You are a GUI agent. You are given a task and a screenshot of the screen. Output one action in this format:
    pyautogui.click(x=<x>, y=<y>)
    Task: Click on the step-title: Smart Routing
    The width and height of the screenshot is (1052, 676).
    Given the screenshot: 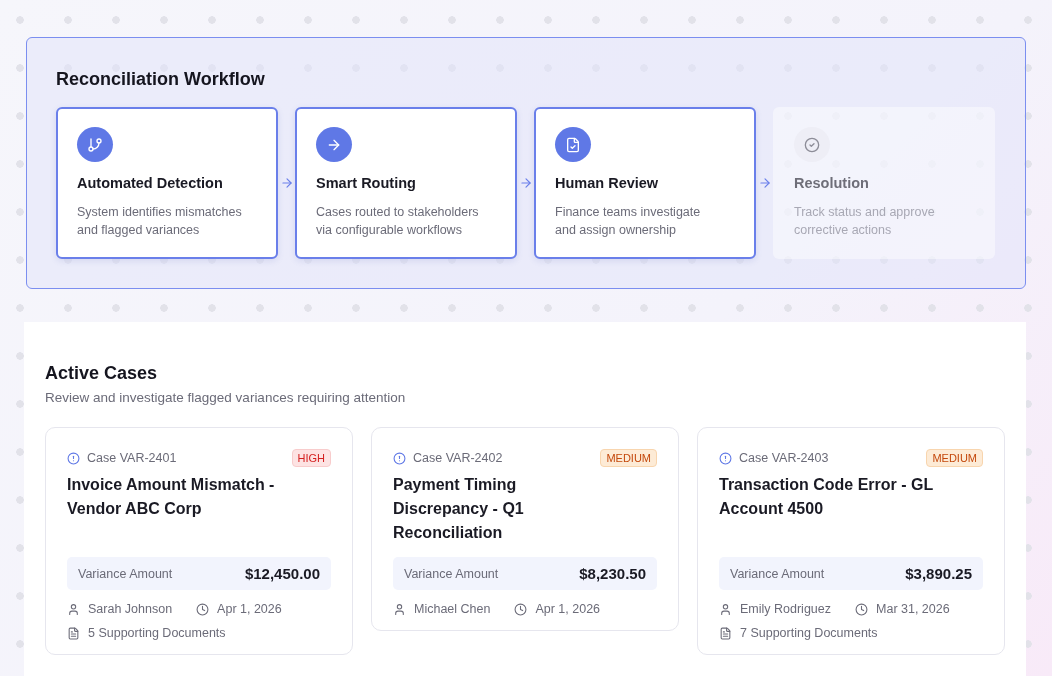 What is the action you would take?
    pyautogui.click(x=366, y=183)
    